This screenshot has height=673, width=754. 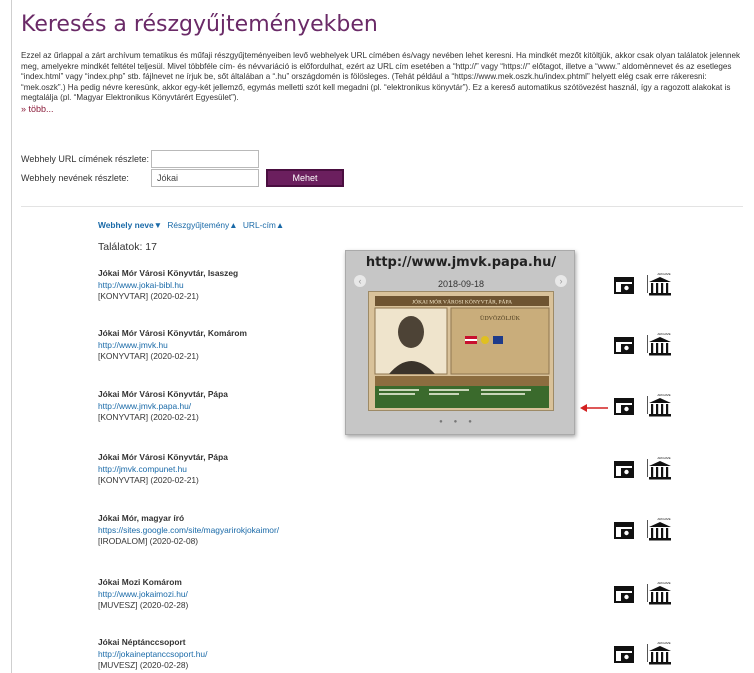 I want to click on name-search-input, so click(x=205, y=178).